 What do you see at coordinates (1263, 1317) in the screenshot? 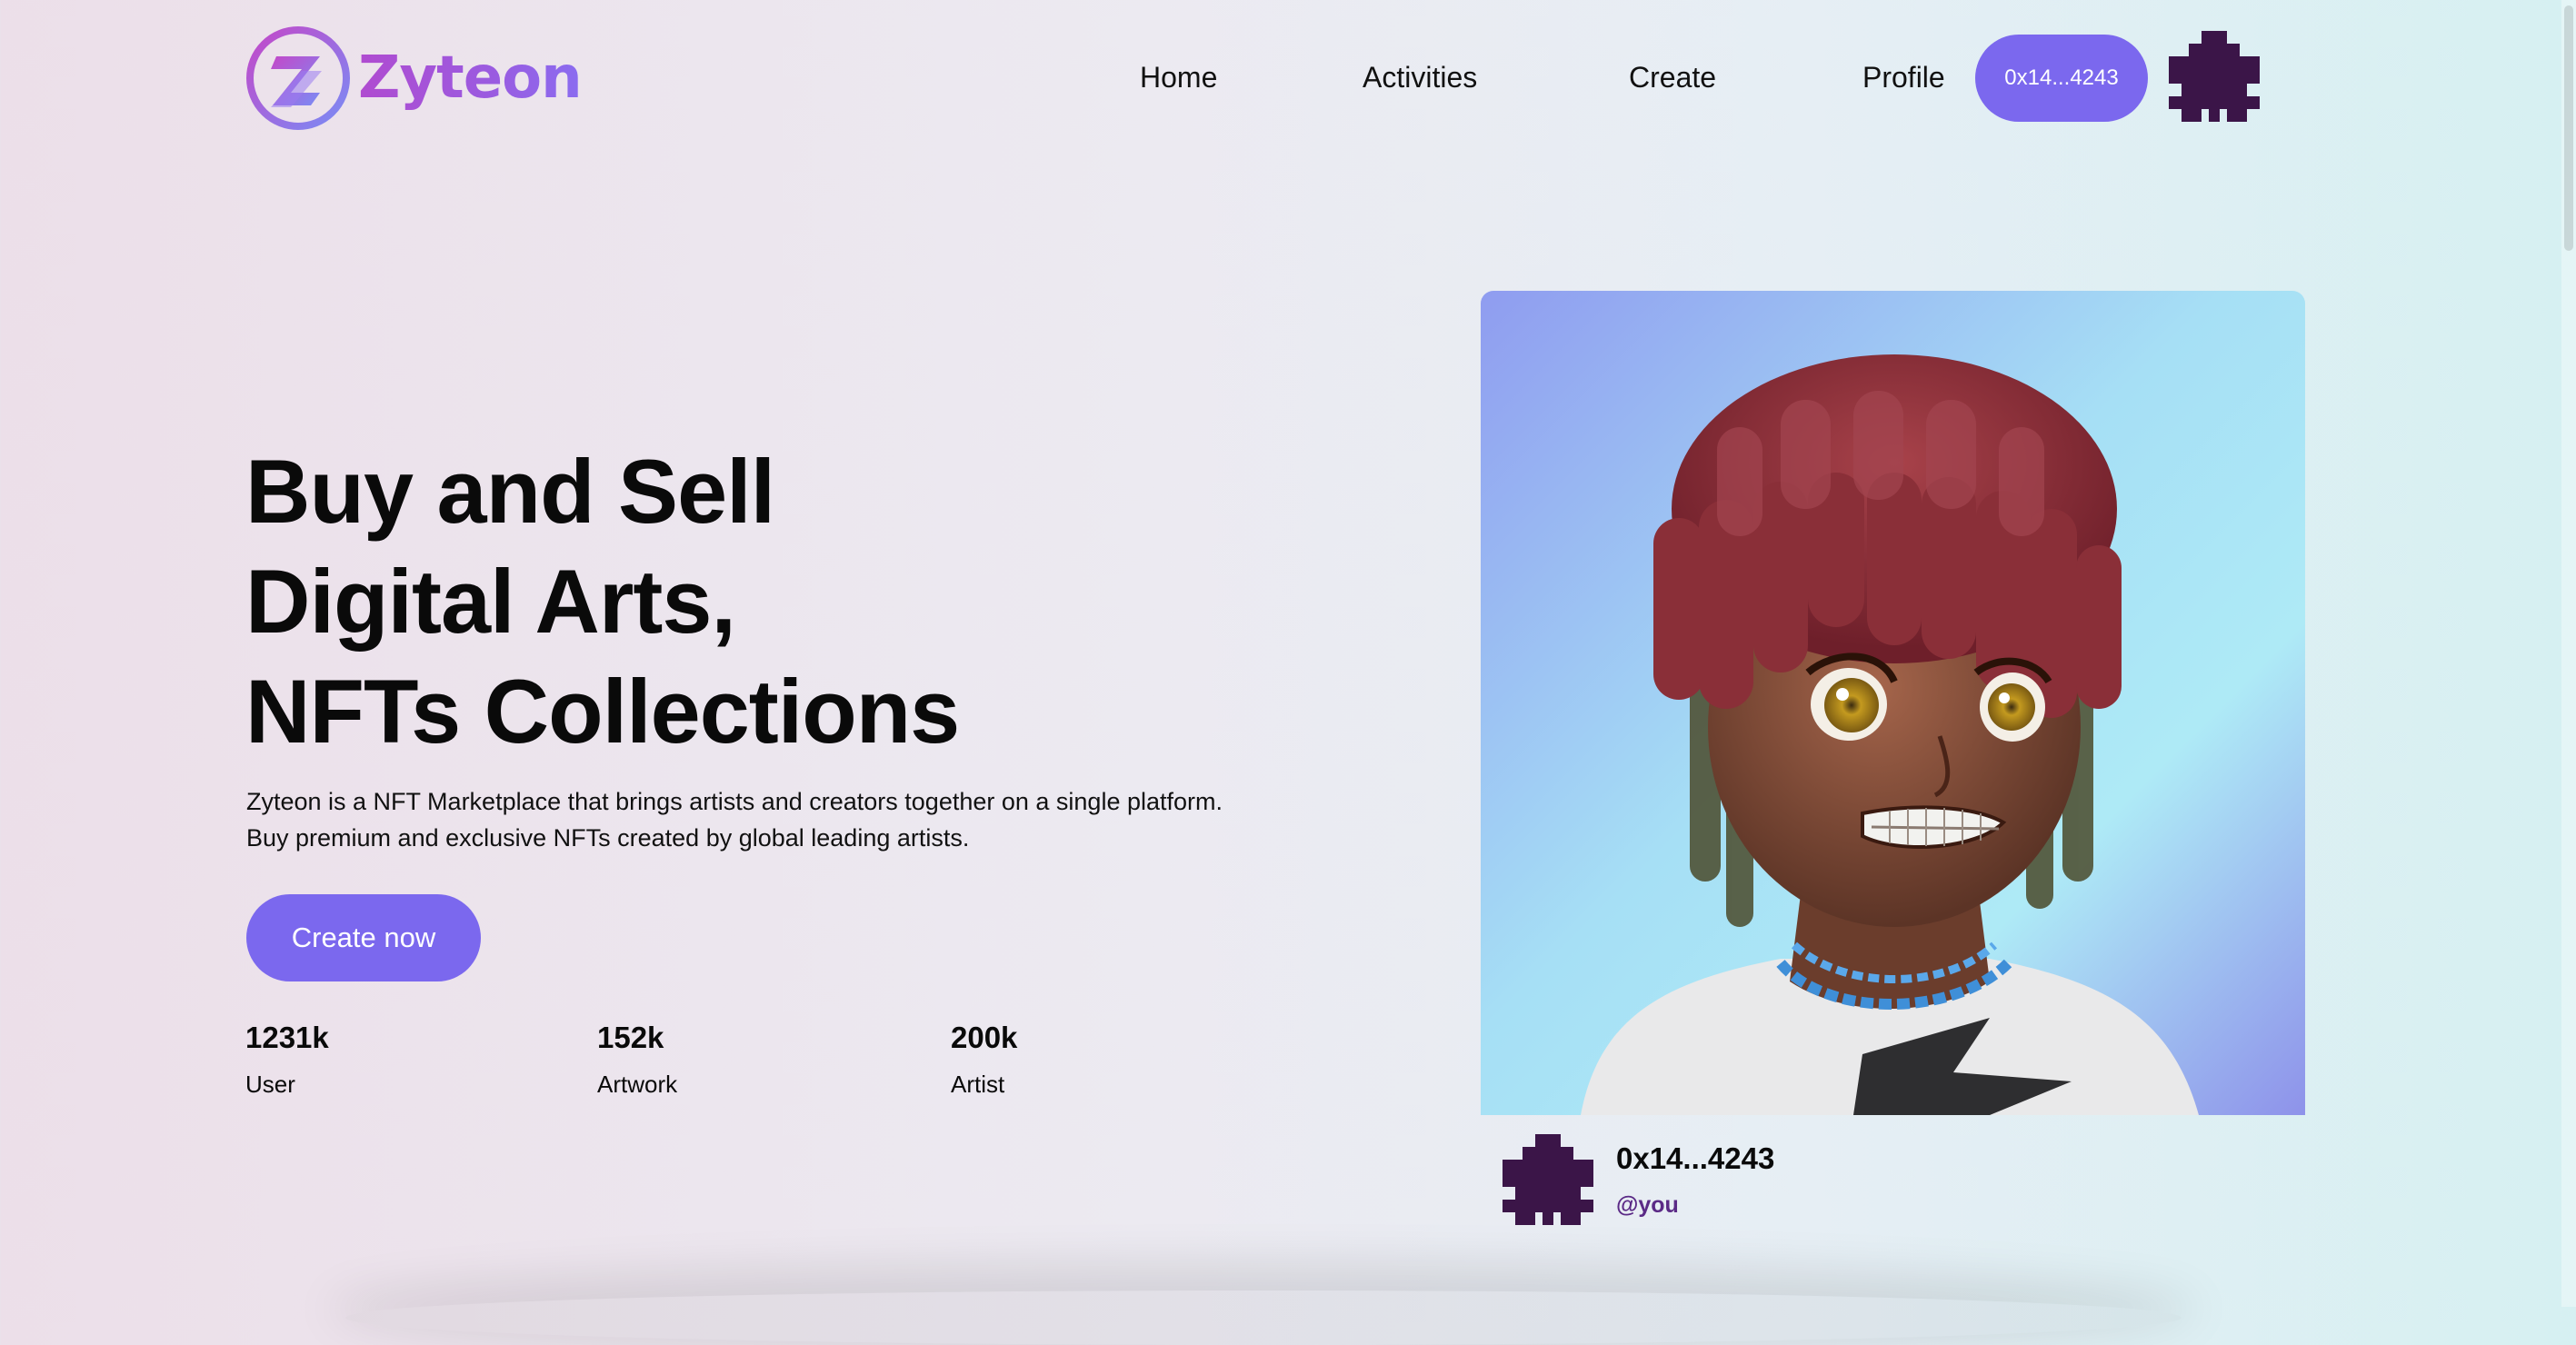
I see `next-section-shadow` at bounding box center [1263, 1317].